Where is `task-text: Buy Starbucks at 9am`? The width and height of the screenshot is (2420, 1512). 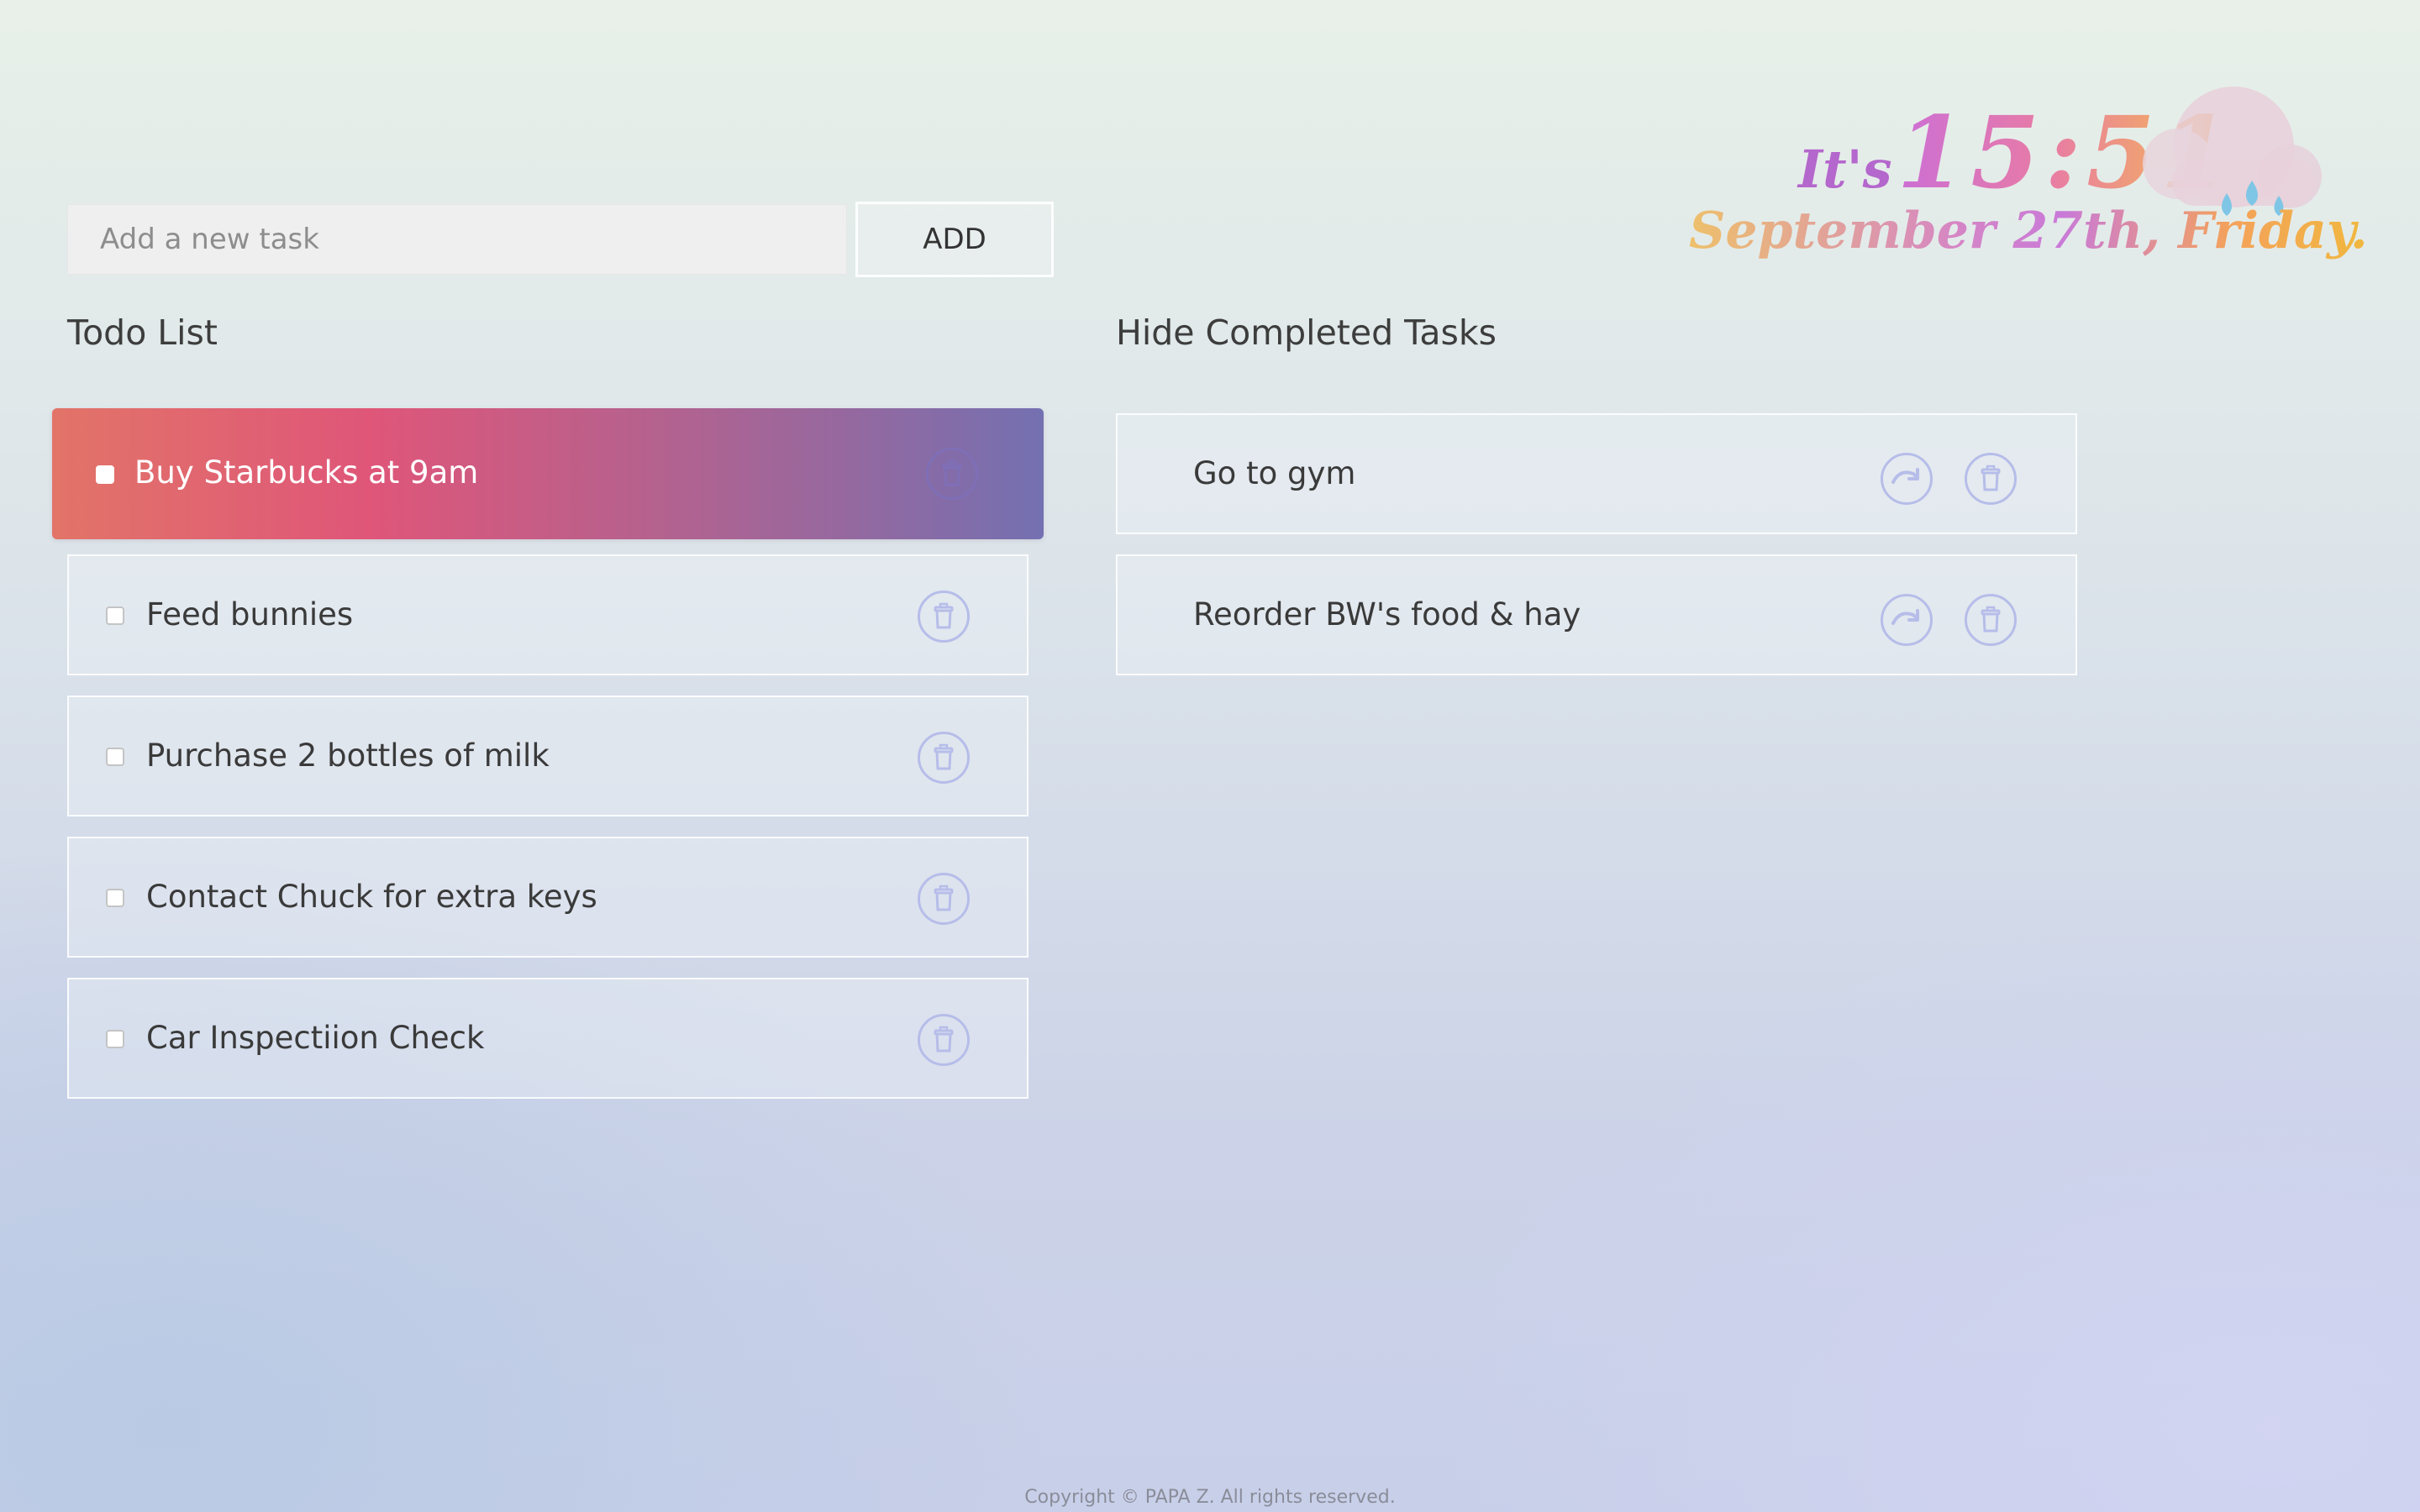 task-text: Buy Starbucks at 9am is located at coordinates (306, 472).